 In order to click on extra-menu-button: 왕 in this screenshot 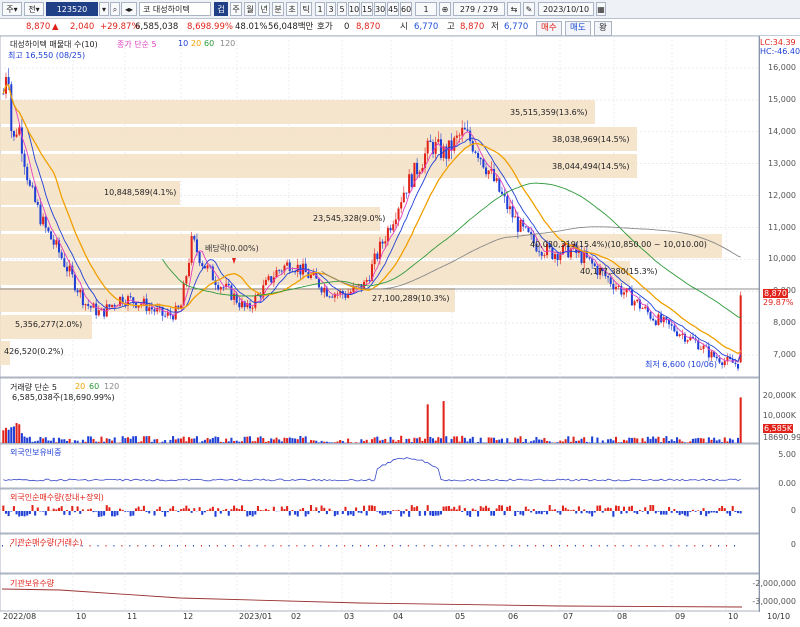, I will do `click(603, 28)`.